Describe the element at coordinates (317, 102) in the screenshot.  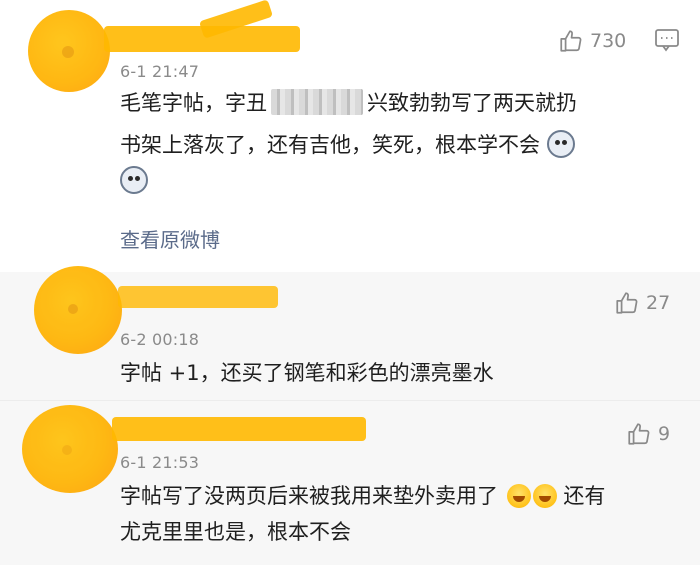
I see `redacted-text` at that location.